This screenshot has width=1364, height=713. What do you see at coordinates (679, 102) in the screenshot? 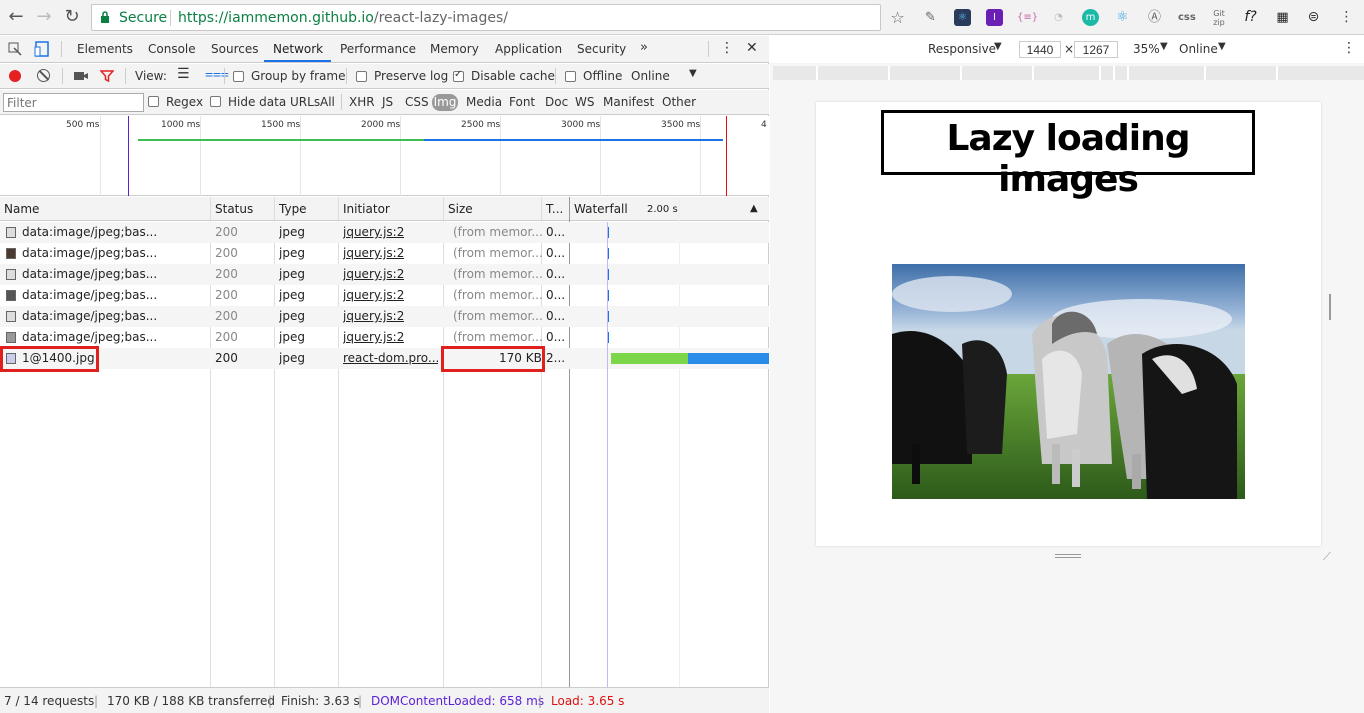
I see `filter-type-other: Other` at bounding box center [679, 102].